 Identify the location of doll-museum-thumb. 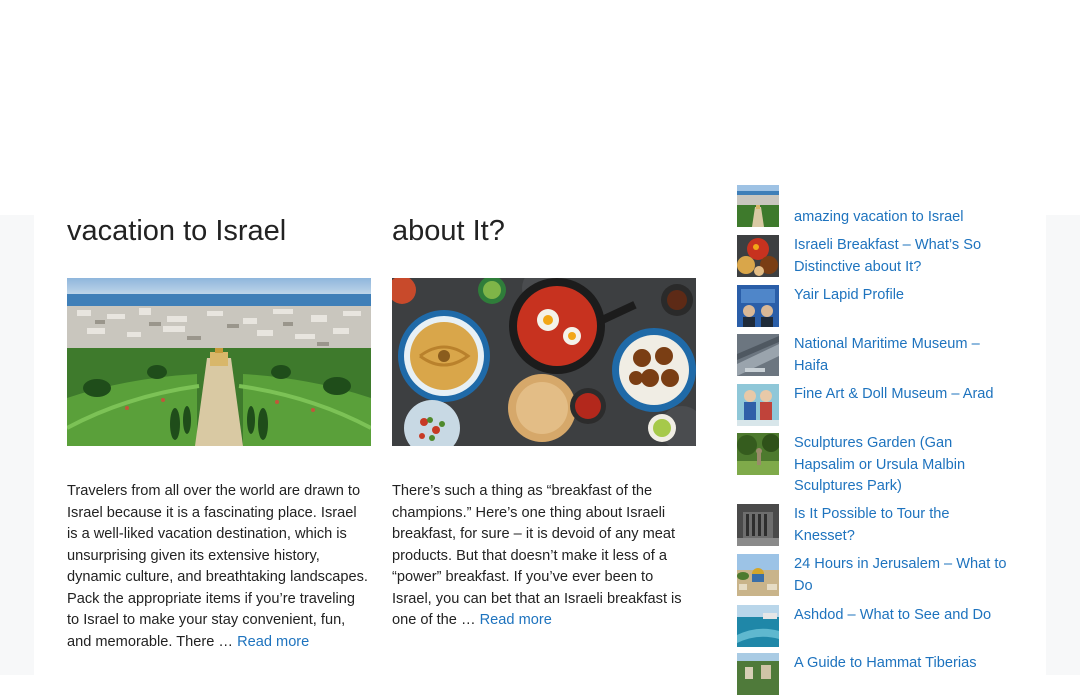
(758, 405).